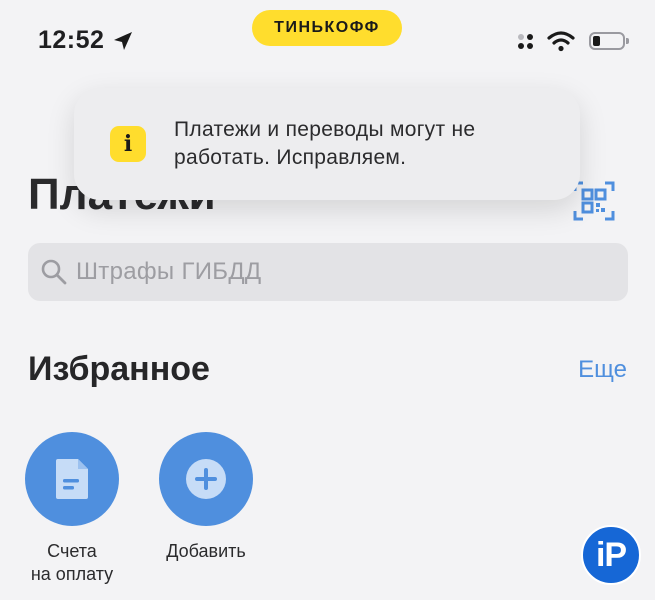 This screenshot has width=655, height=600. What do you see at coordinates (602, 370) in the screenshot?
I see `more-link: Еще` at bounding box center [602, 370].